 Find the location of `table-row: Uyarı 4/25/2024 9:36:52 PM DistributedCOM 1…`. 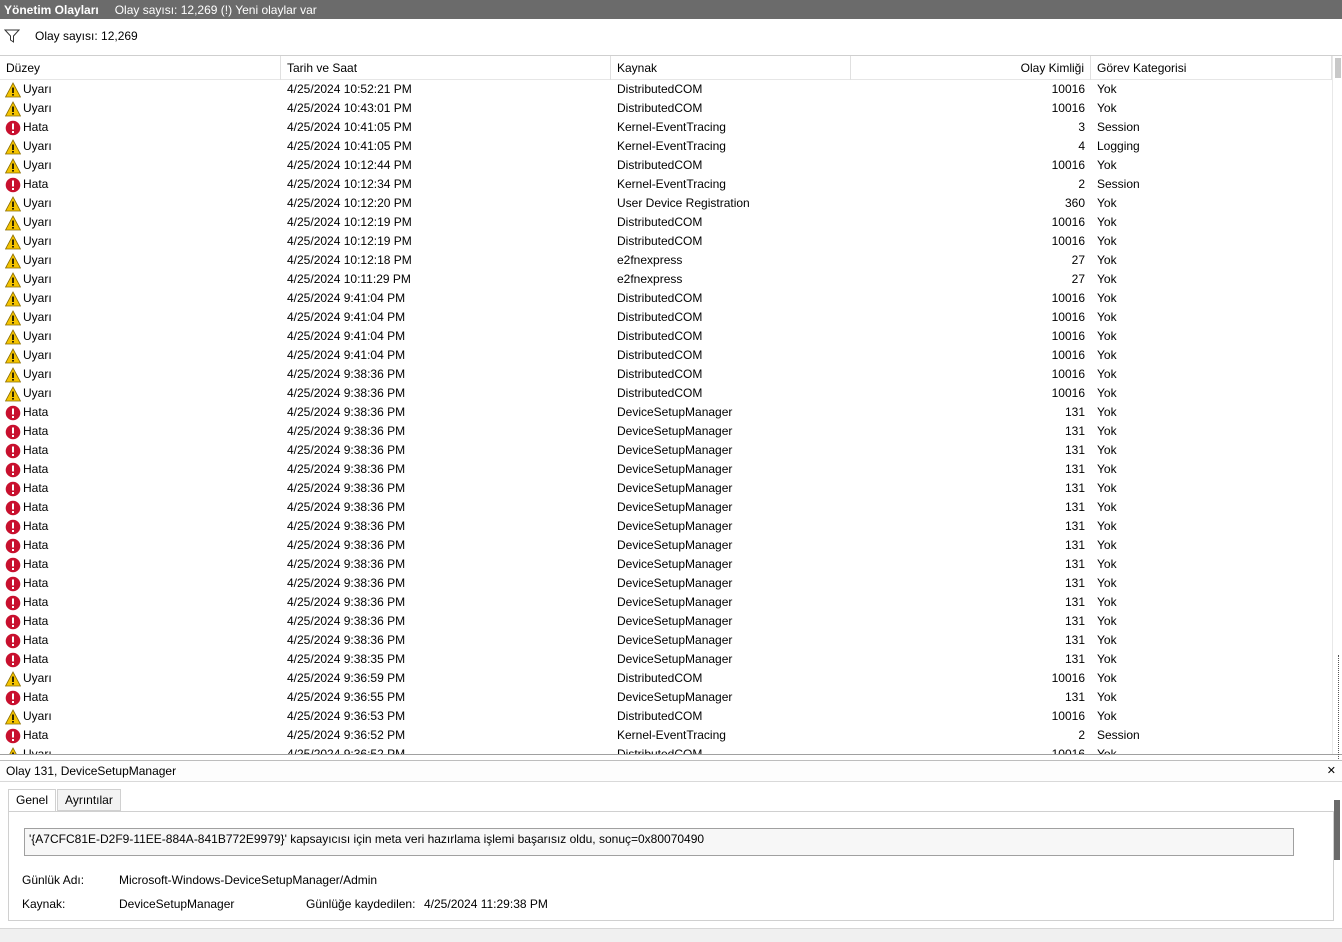

table-row: Uyarı 4/25/2024 9:36:52 PM DistributedCOM 1… is located at coordinates (666, 749).